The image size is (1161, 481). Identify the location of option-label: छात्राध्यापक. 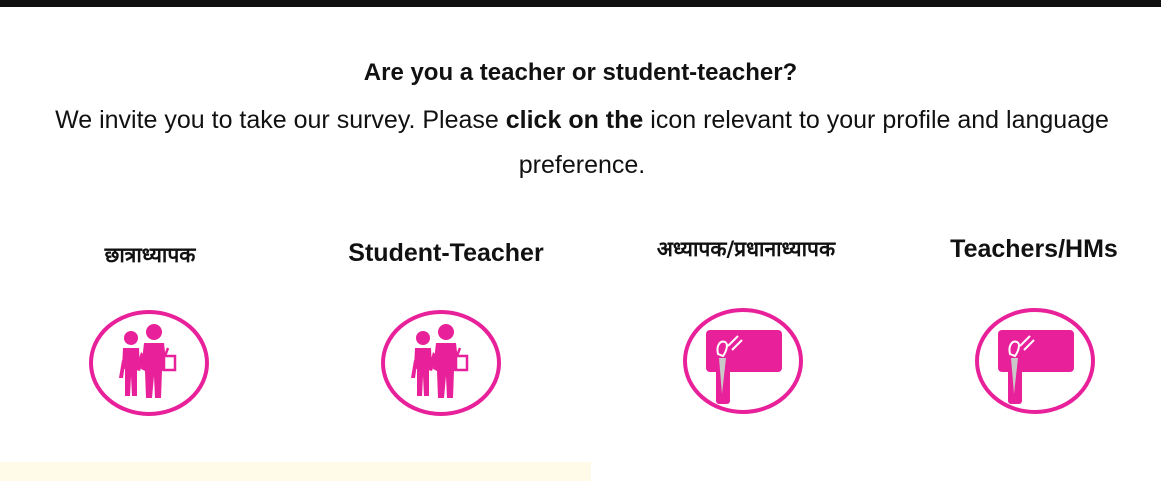
(150, 255).